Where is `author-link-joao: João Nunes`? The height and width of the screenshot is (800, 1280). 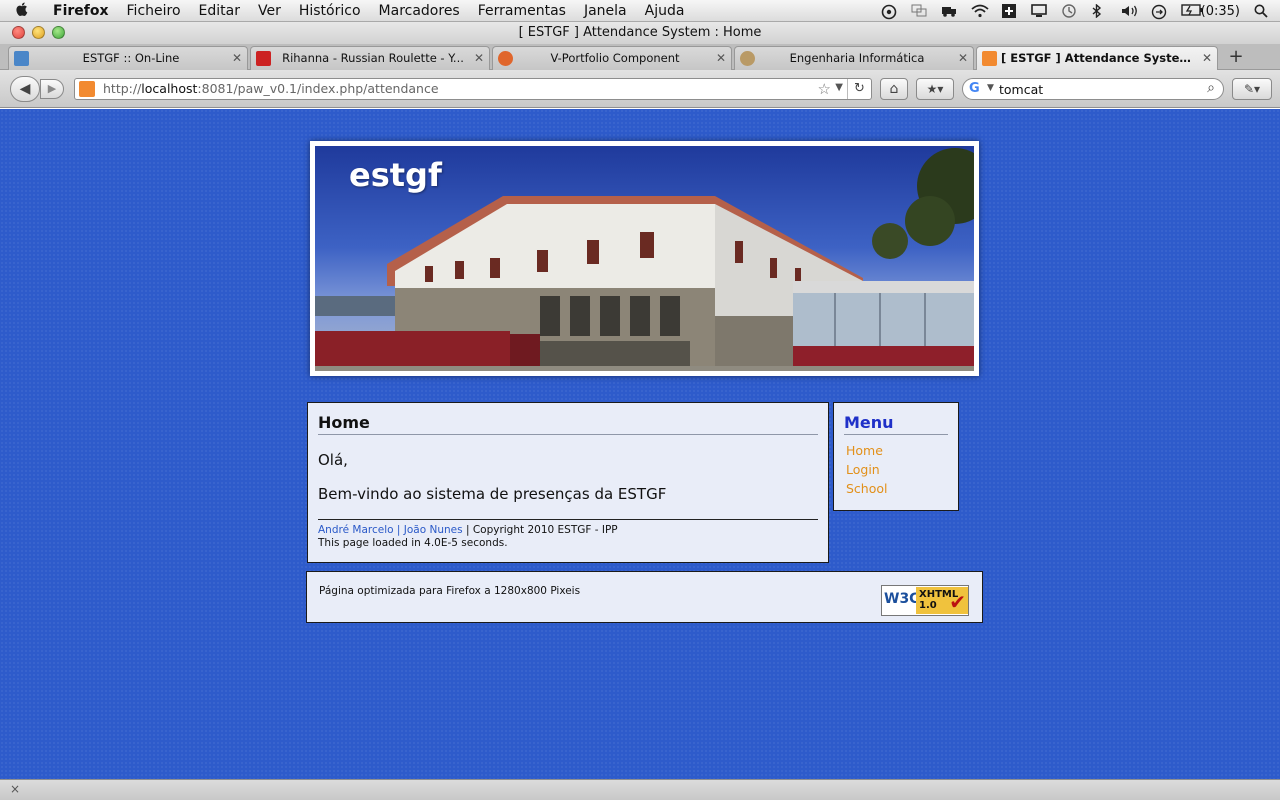
author-link-joao: João Nunes is located at coordinates (433, 530).